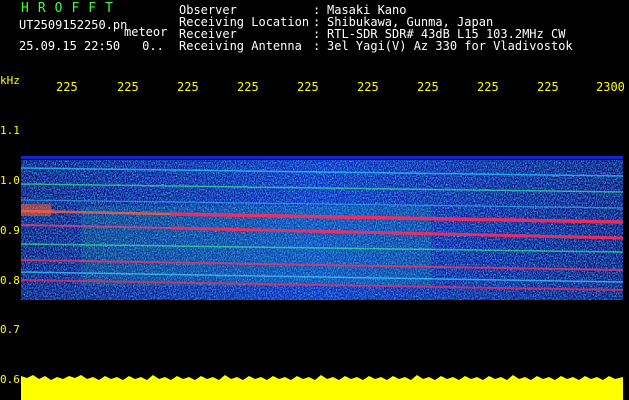 The width and height of the screenshot is (629, 400). I want to click on date-time-value: 25.09.15 22:50, so click(70, 46).